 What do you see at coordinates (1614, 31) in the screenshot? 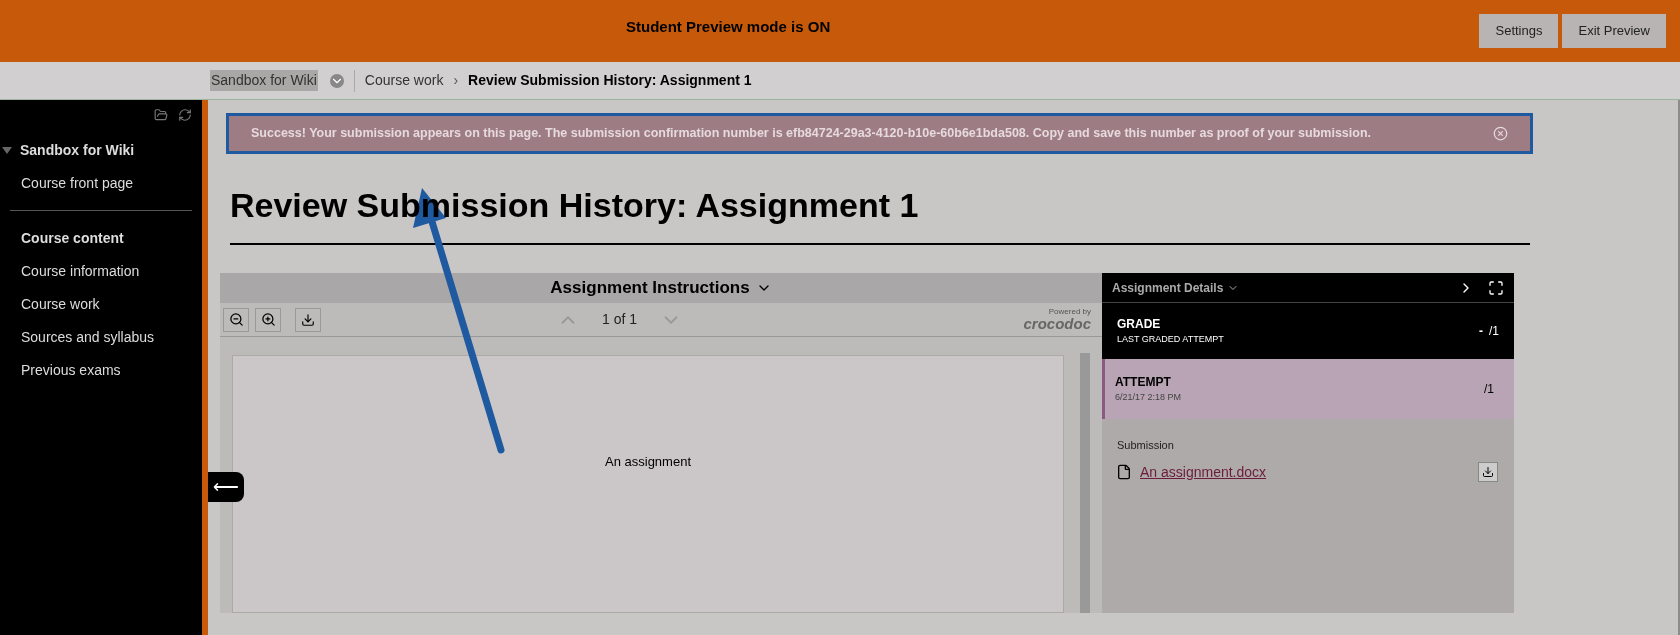
I see `preview-button: Exit Preview` at bounding box center [1614, 31].